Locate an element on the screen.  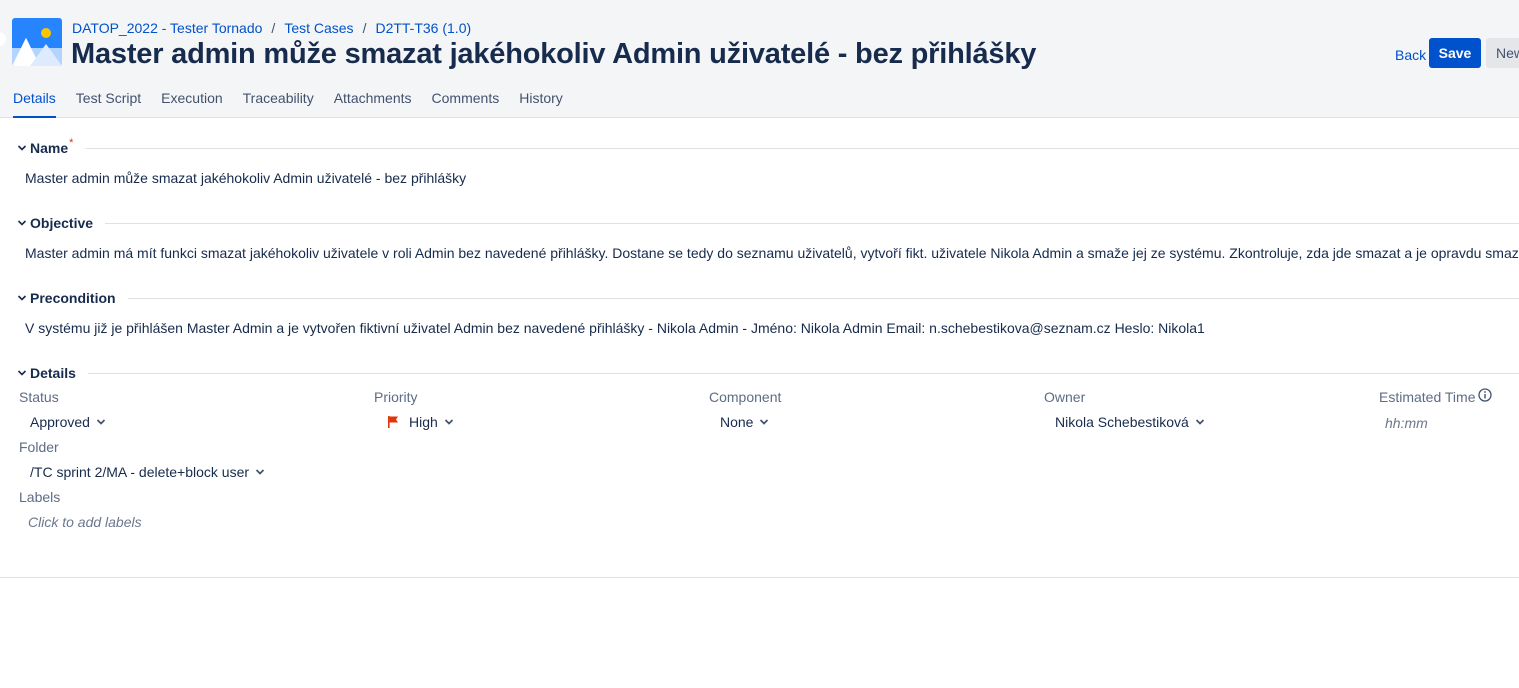
breadcrumb-test-cases-link: Test Cases is located at coordinates (318, 28).